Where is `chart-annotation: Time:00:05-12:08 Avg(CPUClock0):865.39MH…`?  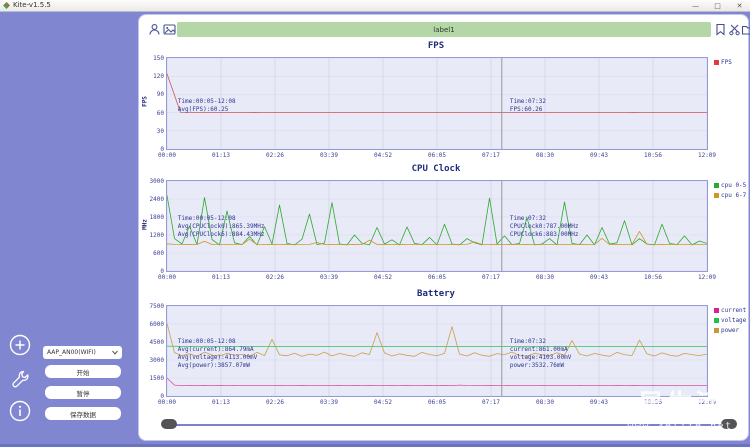 chart-annotation: Time:00:05-12:08 Avg(CPUClock0):865.39MH… is located at coordinates (221, 226).